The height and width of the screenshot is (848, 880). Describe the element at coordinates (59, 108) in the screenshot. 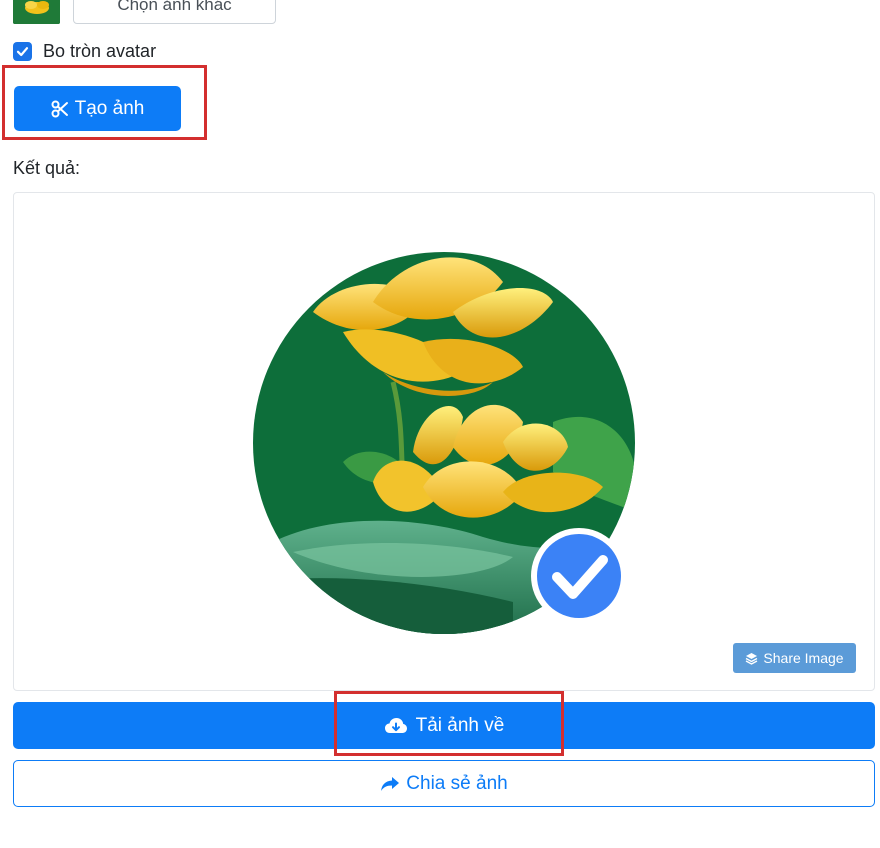

I see `scissors-icon` at that location.